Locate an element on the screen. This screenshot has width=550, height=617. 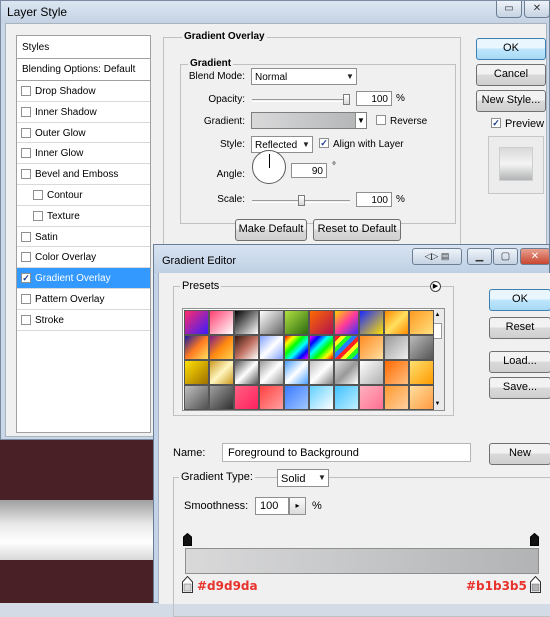
scale-slider-thumb is located at coordinates (301, 200).